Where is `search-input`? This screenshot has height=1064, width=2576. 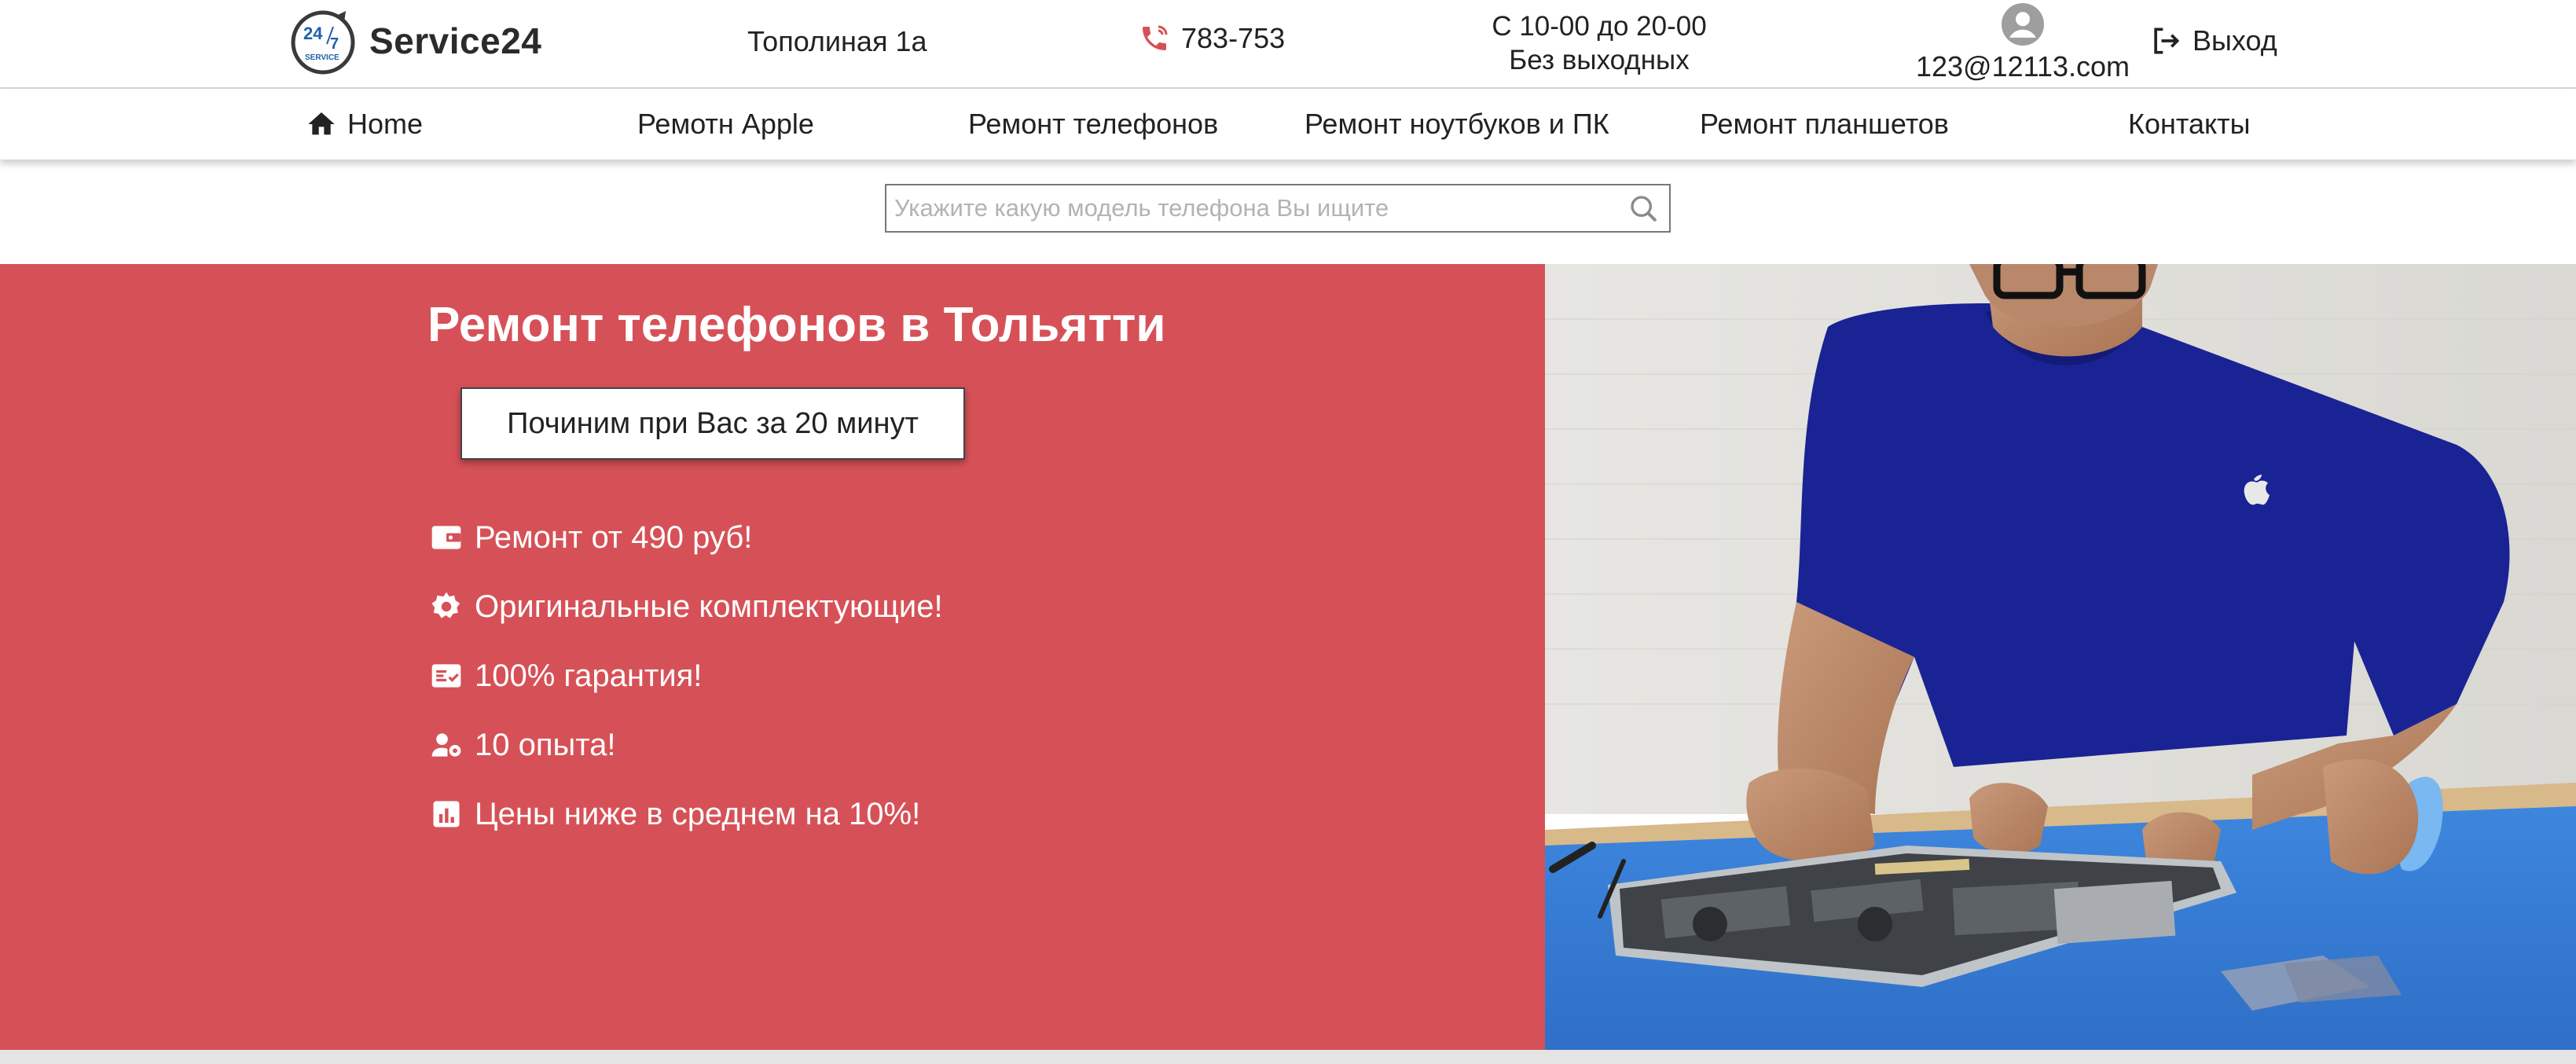
search-input is located at coordinates (1251, 208).